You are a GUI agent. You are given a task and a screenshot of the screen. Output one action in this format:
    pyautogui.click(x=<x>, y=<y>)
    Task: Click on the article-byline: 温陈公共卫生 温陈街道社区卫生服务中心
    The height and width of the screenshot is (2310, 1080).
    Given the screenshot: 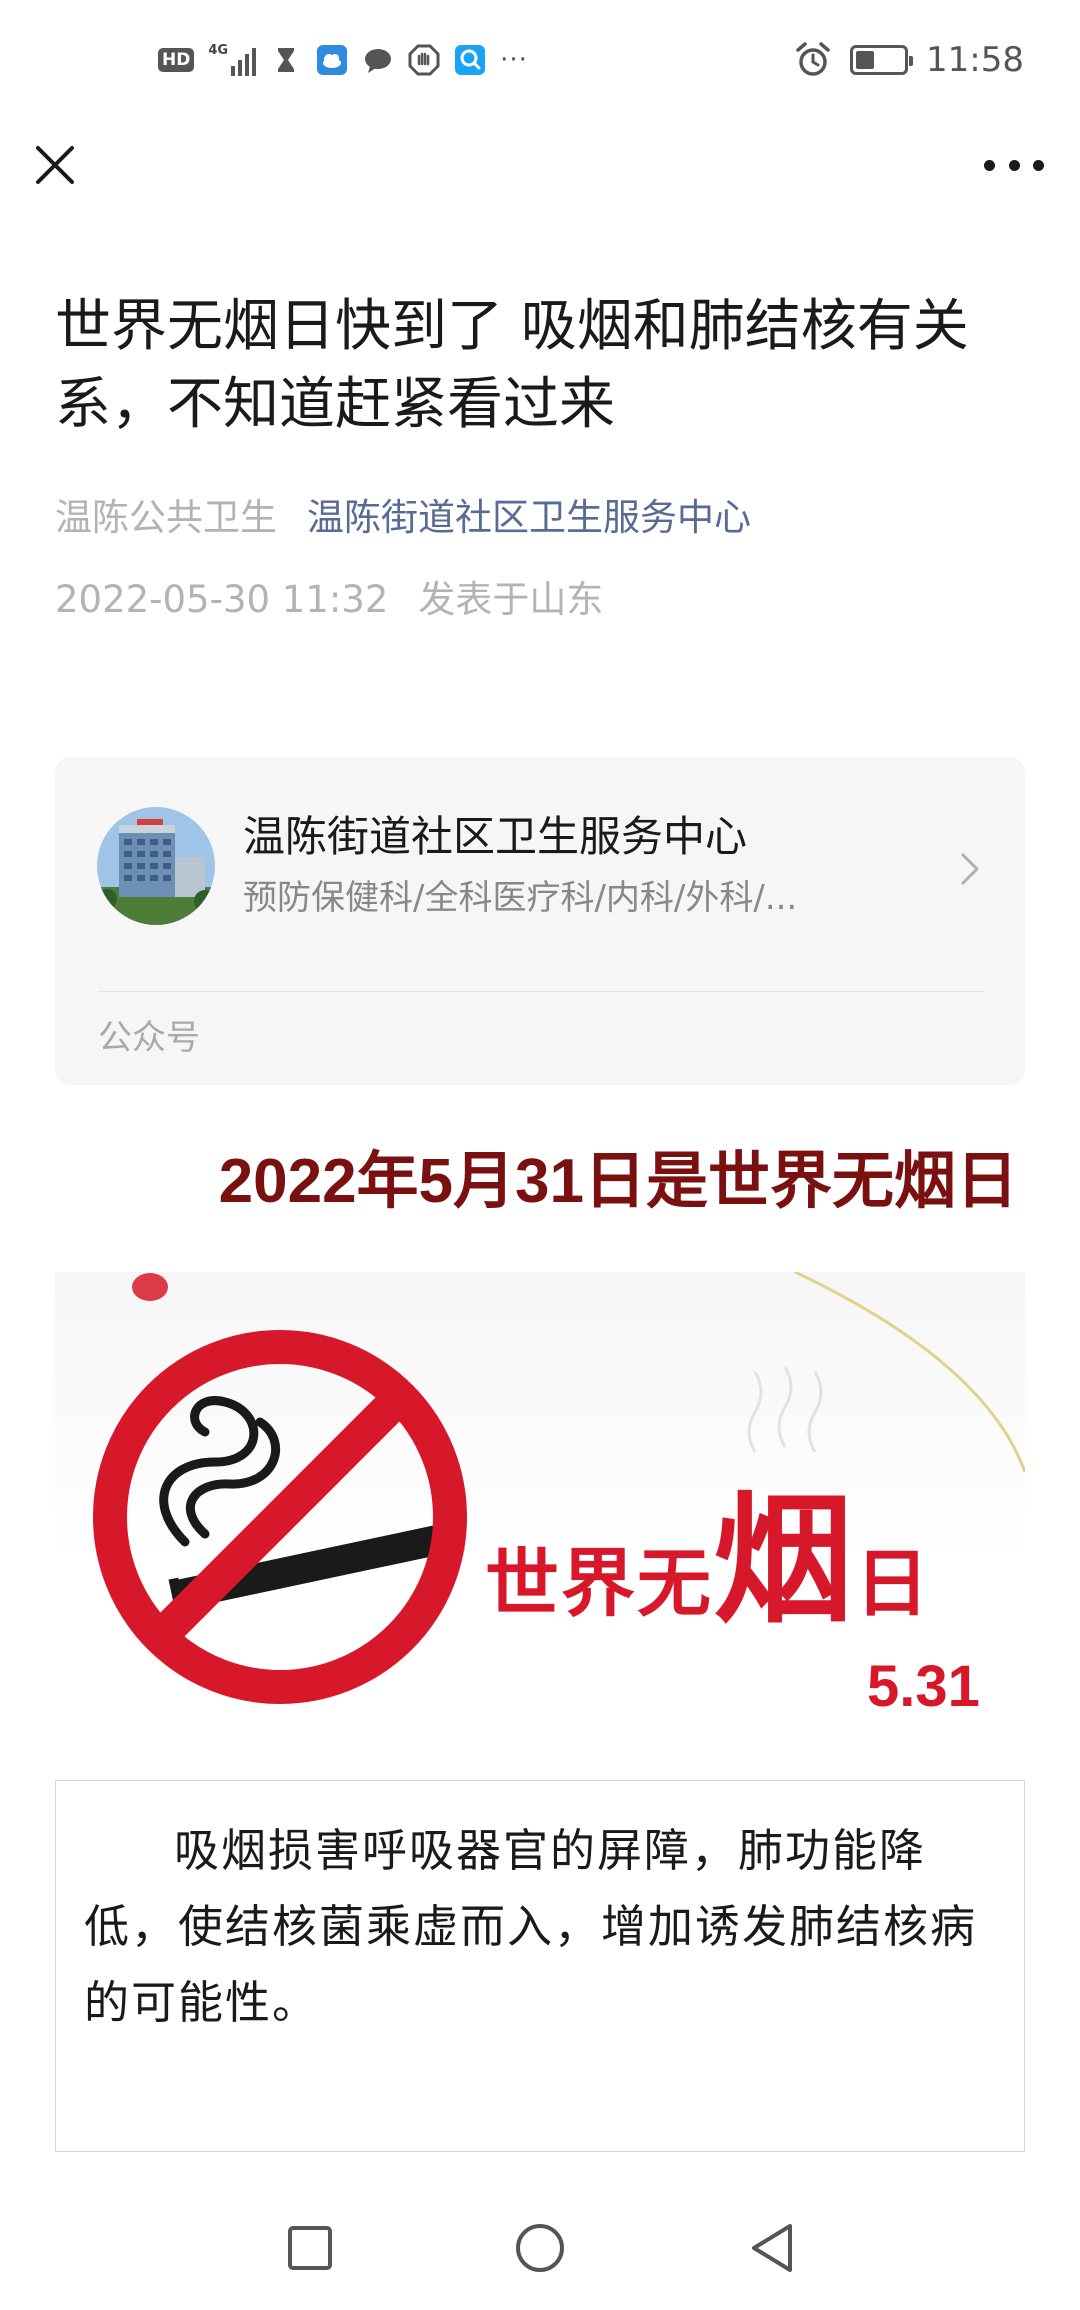 What is the action you would take?
    pyautogui.click(x=403, y=518)
    